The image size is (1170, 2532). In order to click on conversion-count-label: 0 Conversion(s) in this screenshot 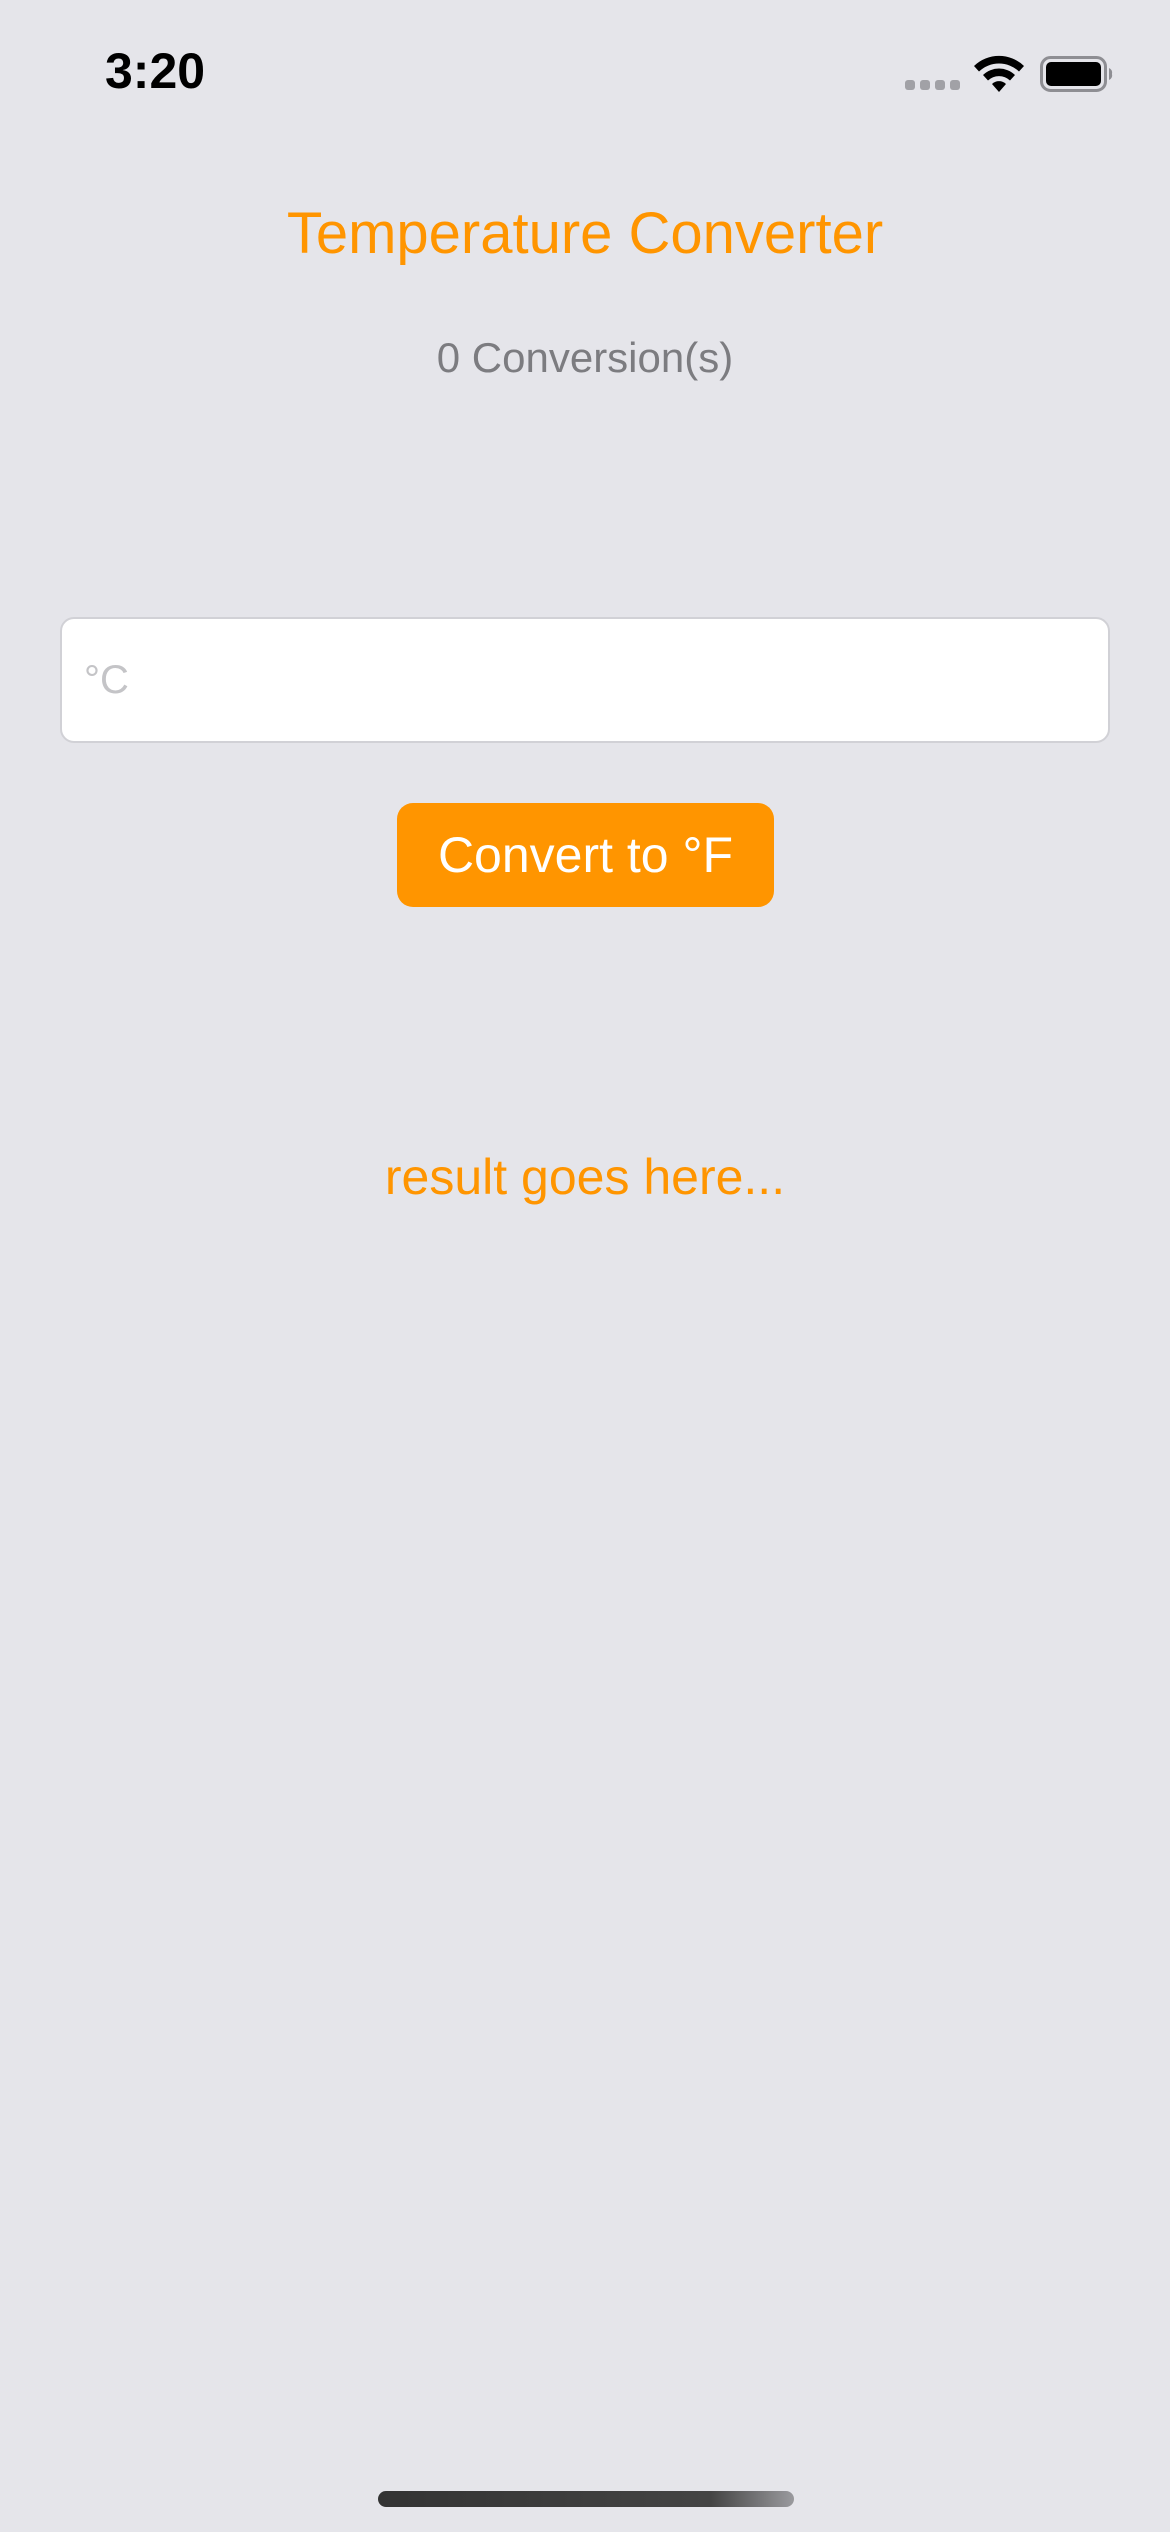, I will do `click(585, 357)`.